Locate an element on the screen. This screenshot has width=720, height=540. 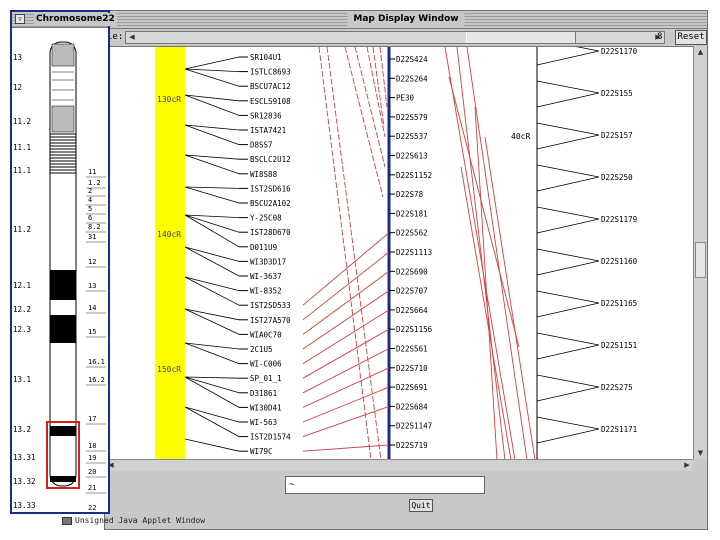
status-text-field: ~ is located at coordinates (385, 485).